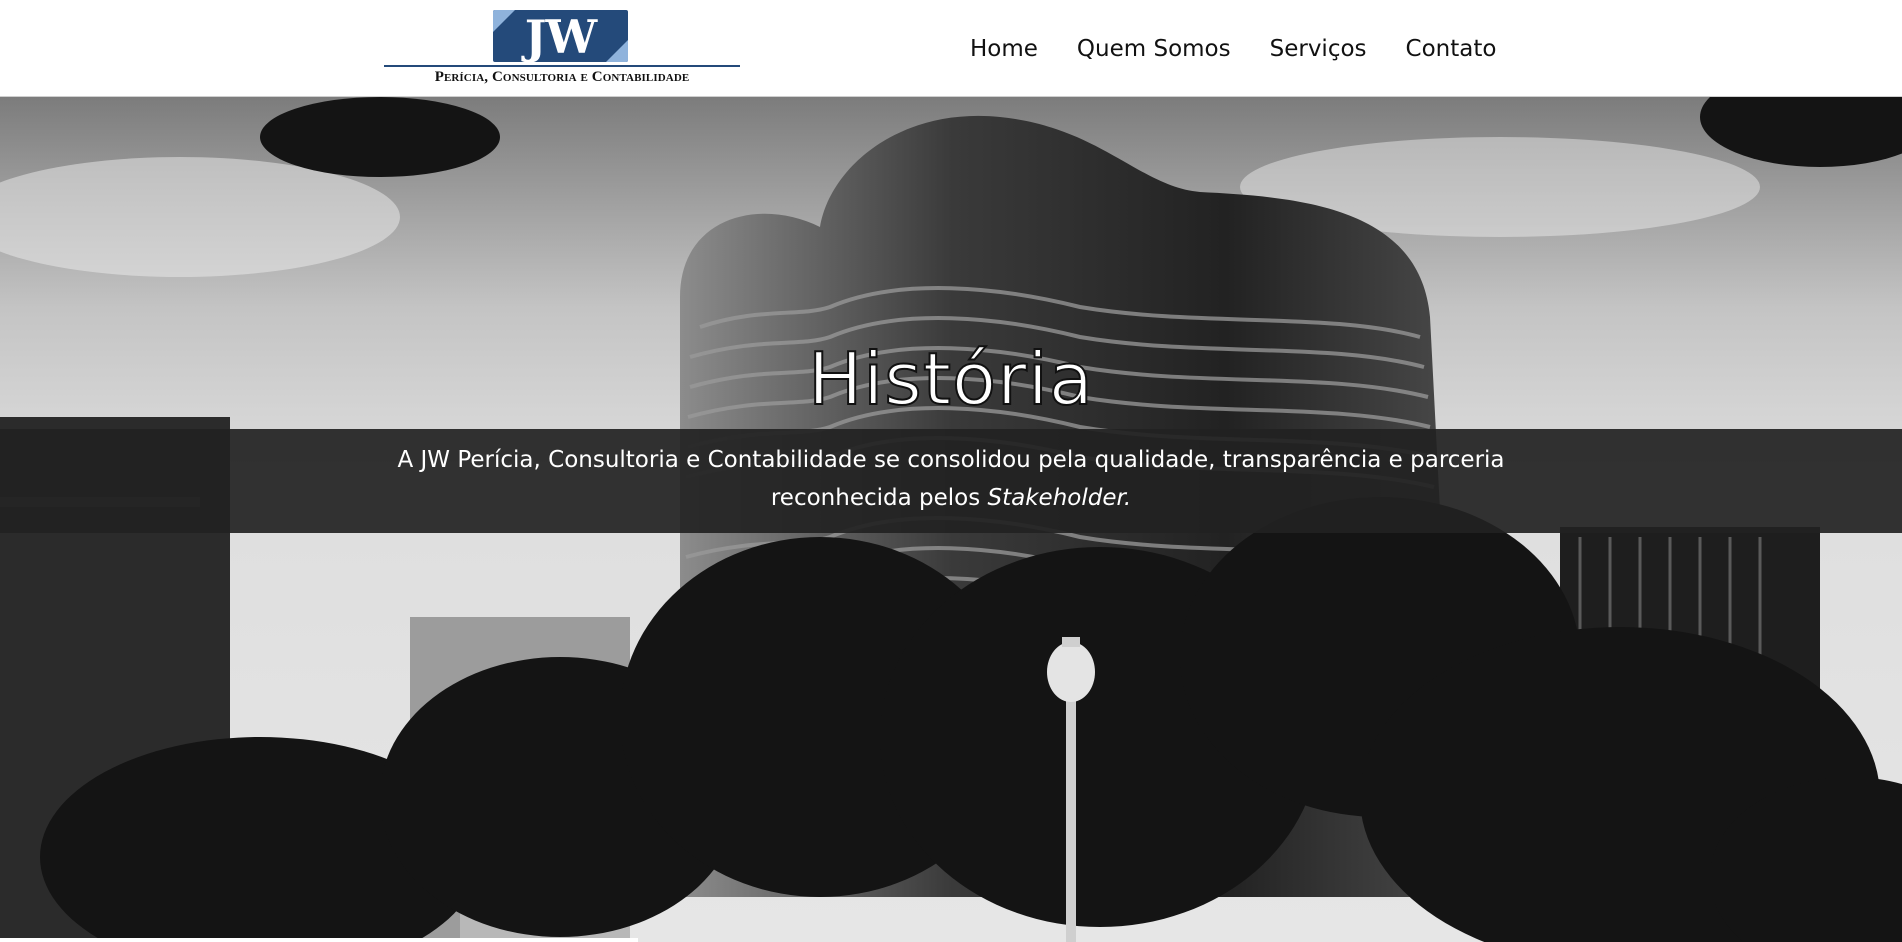 The image size is (1902, 942). What do you see at coordinates (562, 77) in the screenshot?
I see `logo-subtitle: Perícia, Consultoria e Contabilidade` at bounding box center [562, 77].